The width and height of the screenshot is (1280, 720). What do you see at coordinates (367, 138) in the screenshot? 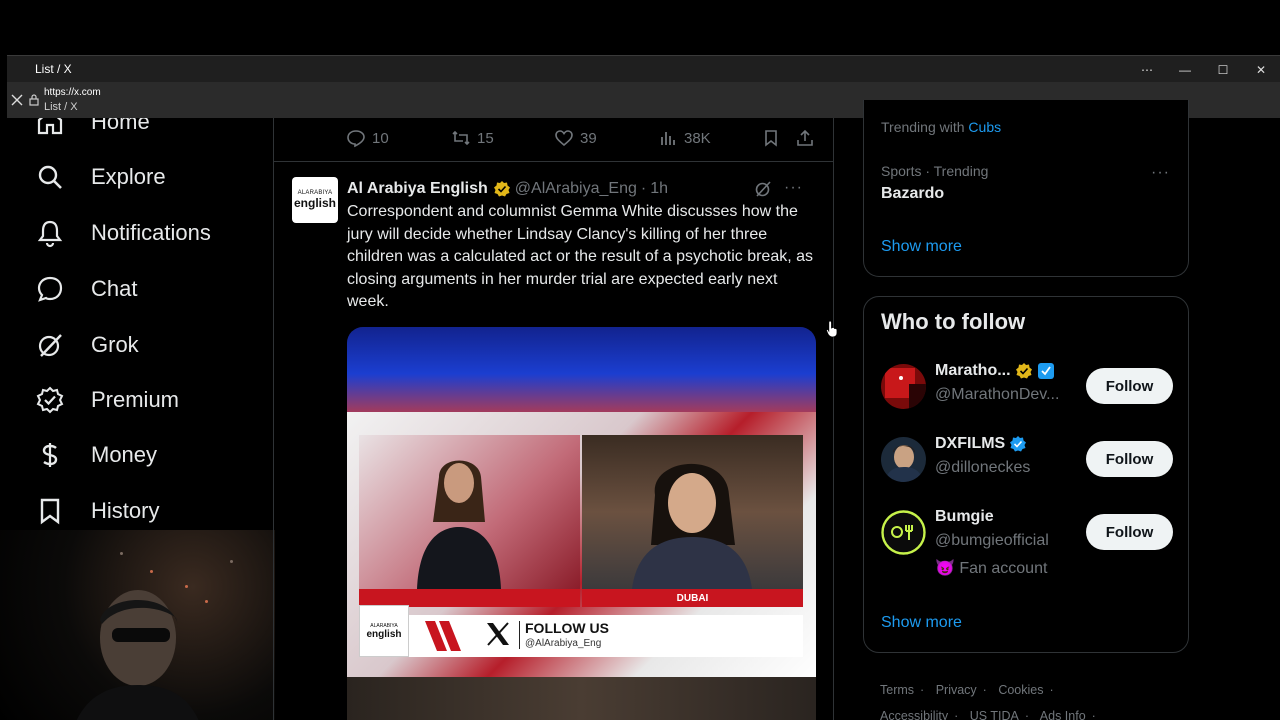
I see `reply-button: 10` at bounding box center [367, 138].